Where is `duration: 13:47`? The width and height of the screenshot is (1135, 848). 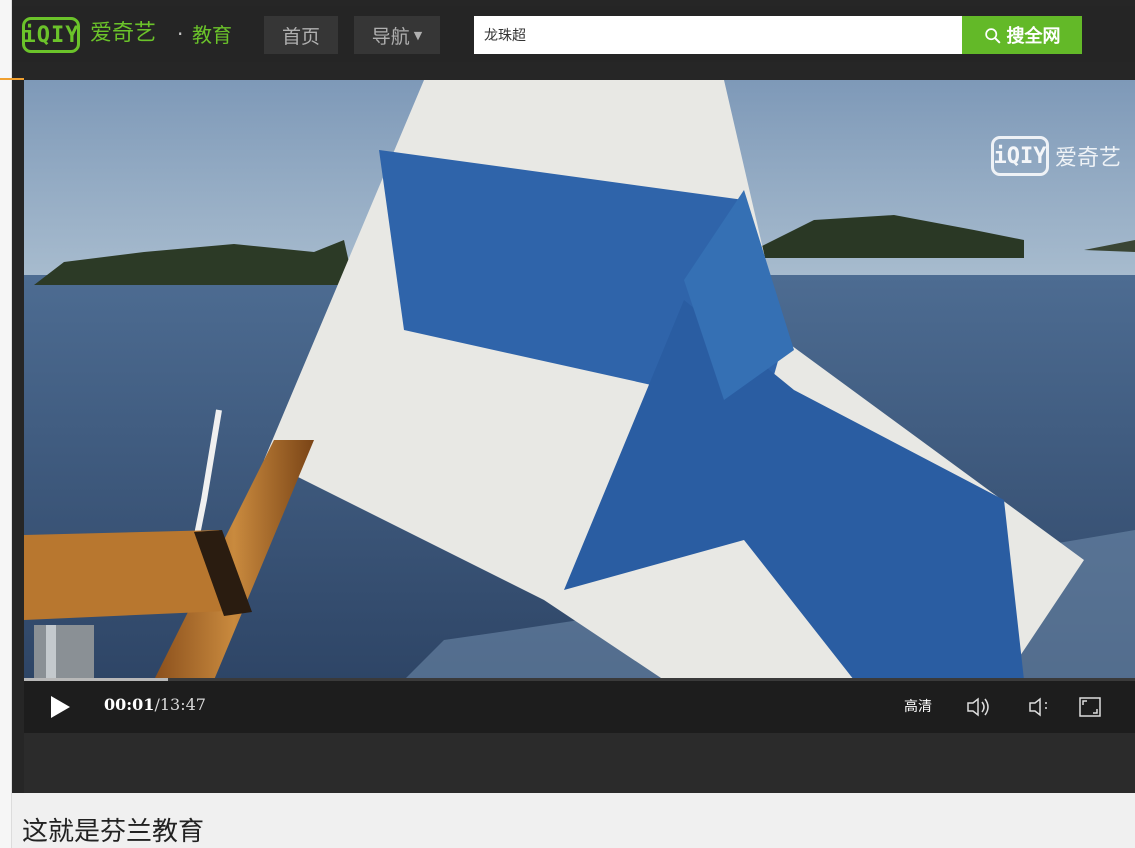 duration: 13:47 is located at coordinates (182, 704).